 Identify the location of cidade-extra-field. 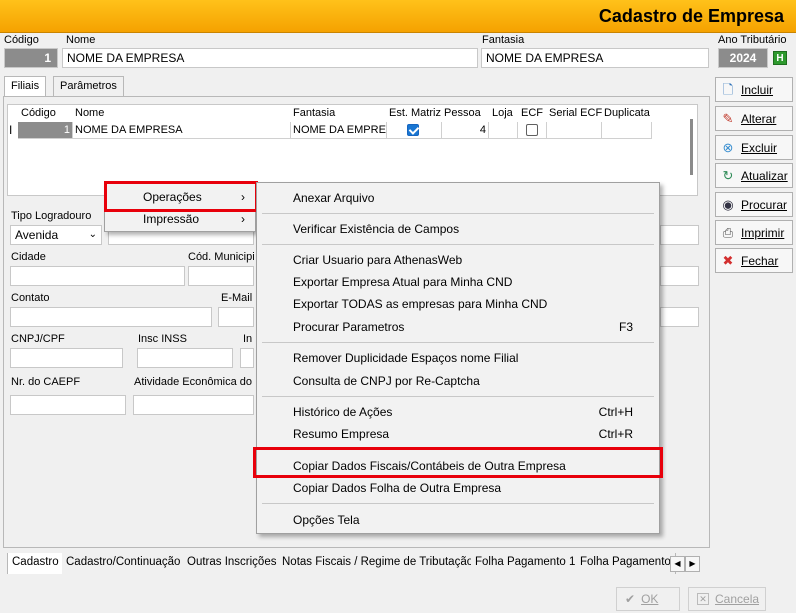
(679, 276).